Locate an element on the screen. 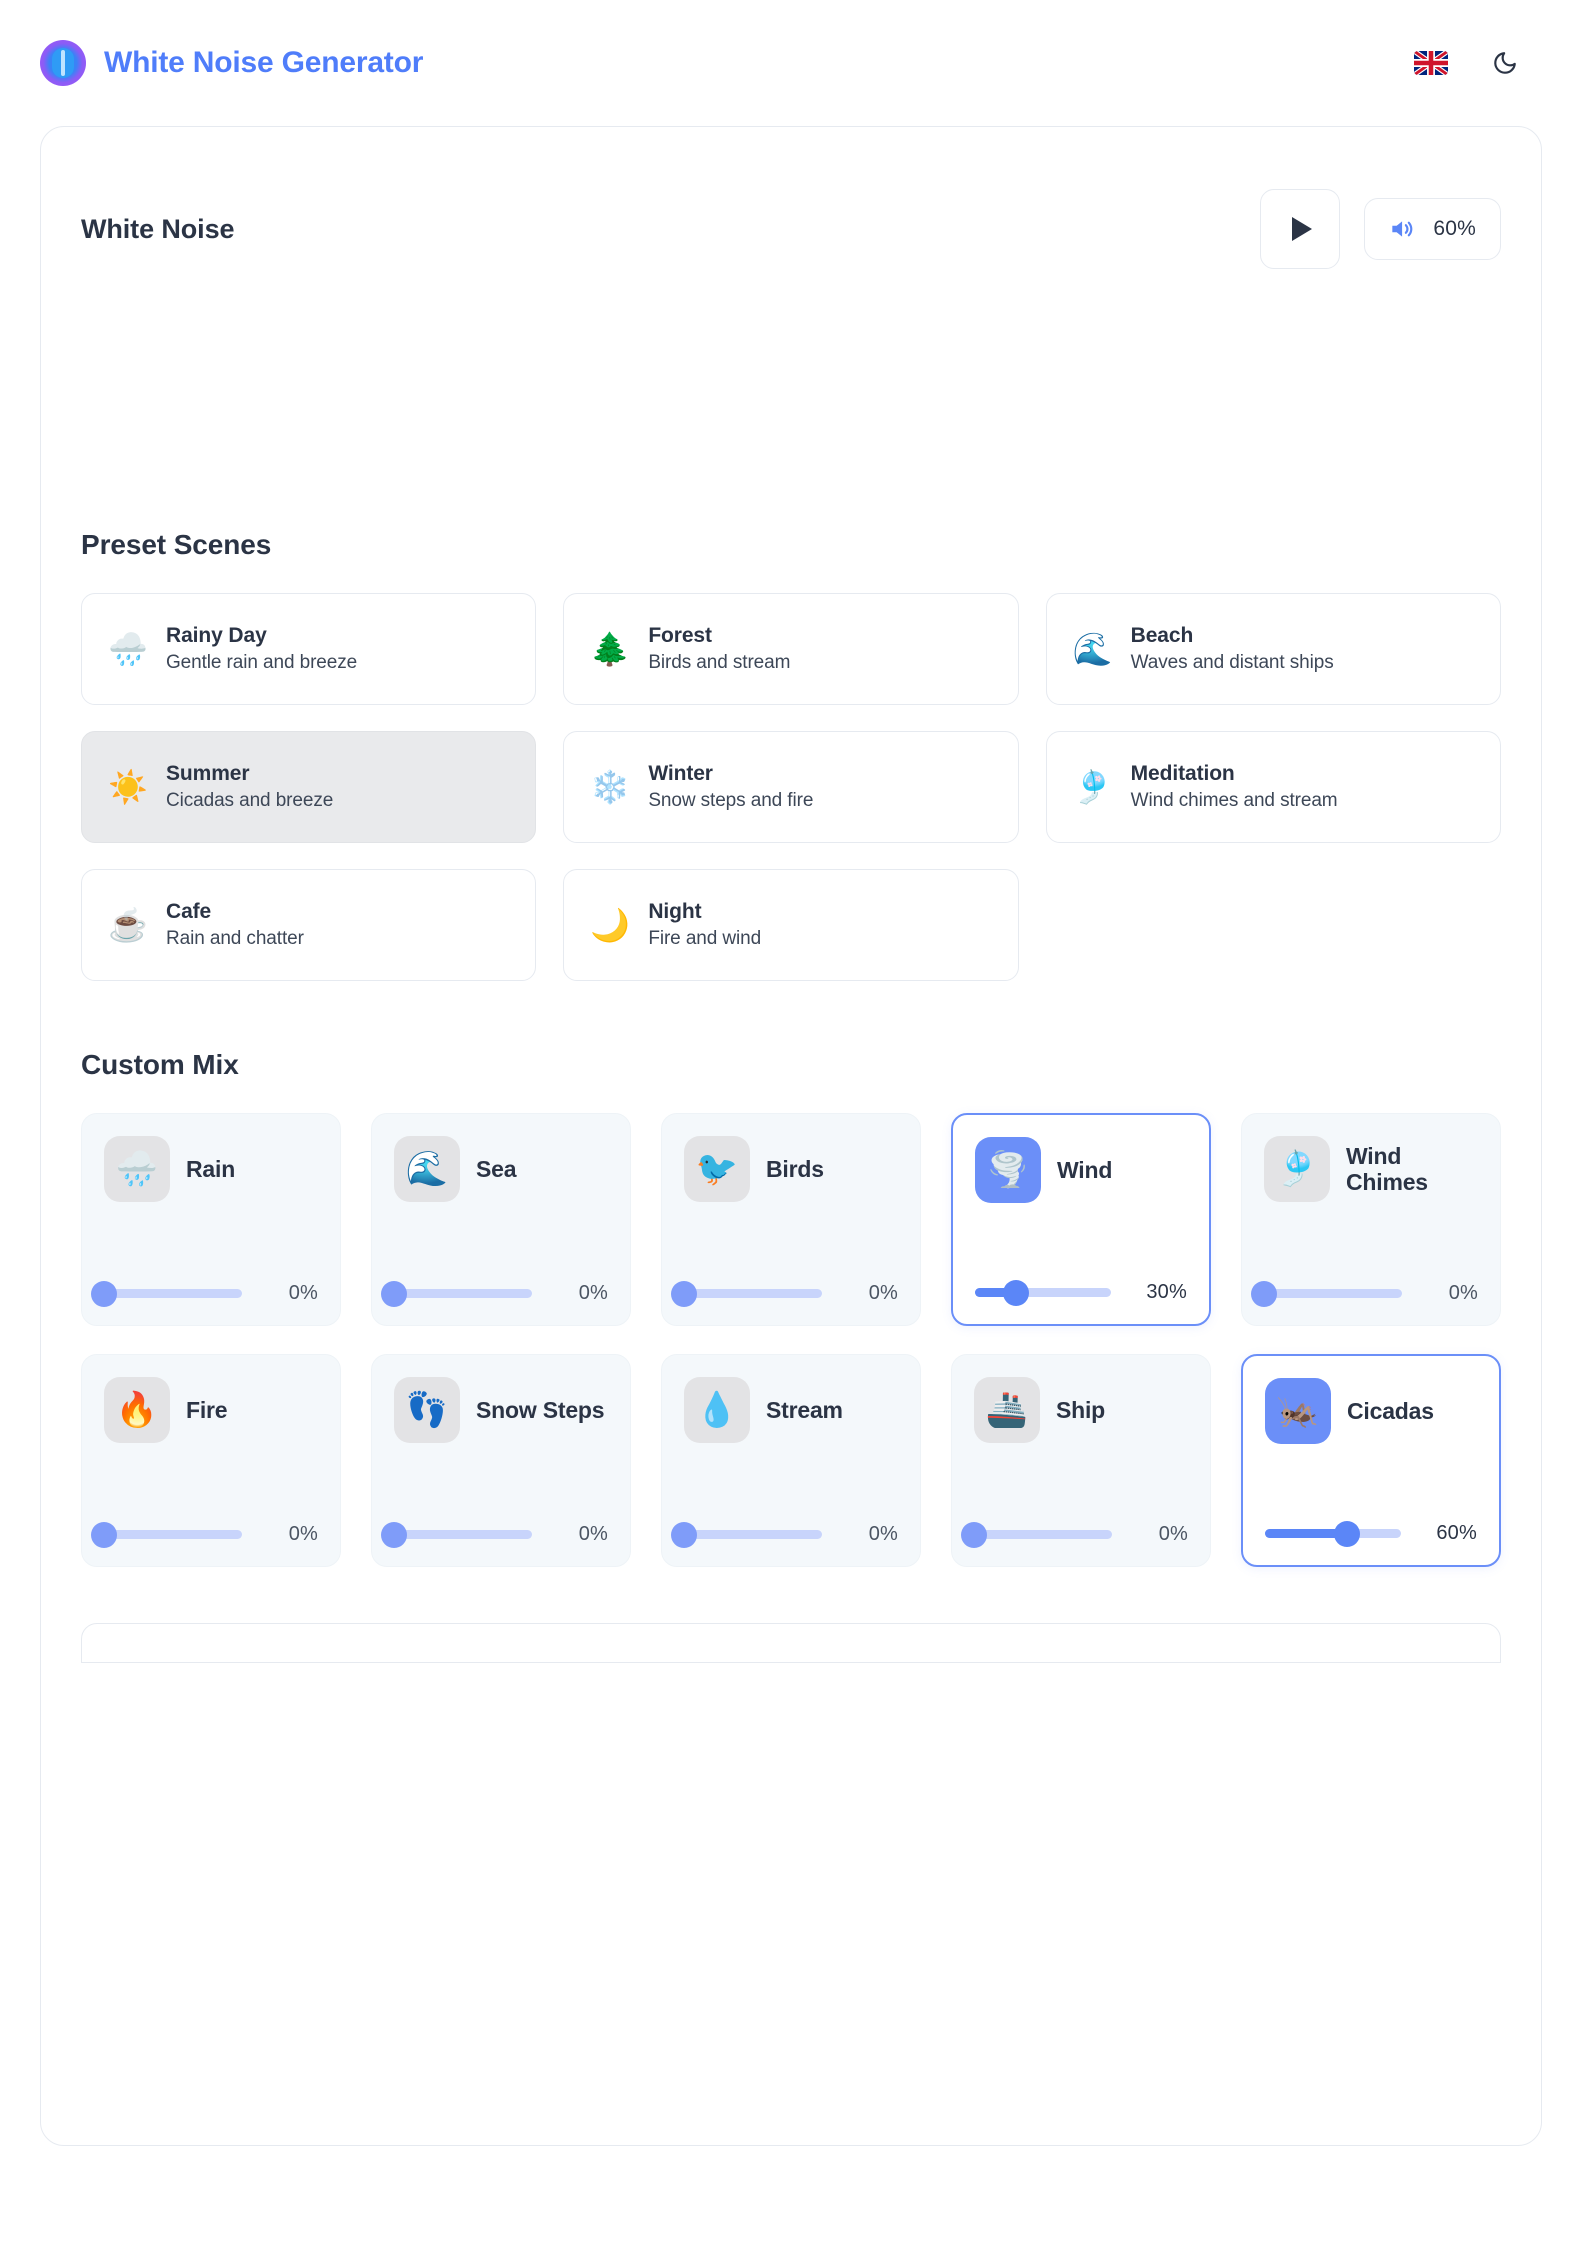 The height and width of the screenshot is (2250, 1582). volume-value: 60% is located at coordinates (1454, 228).